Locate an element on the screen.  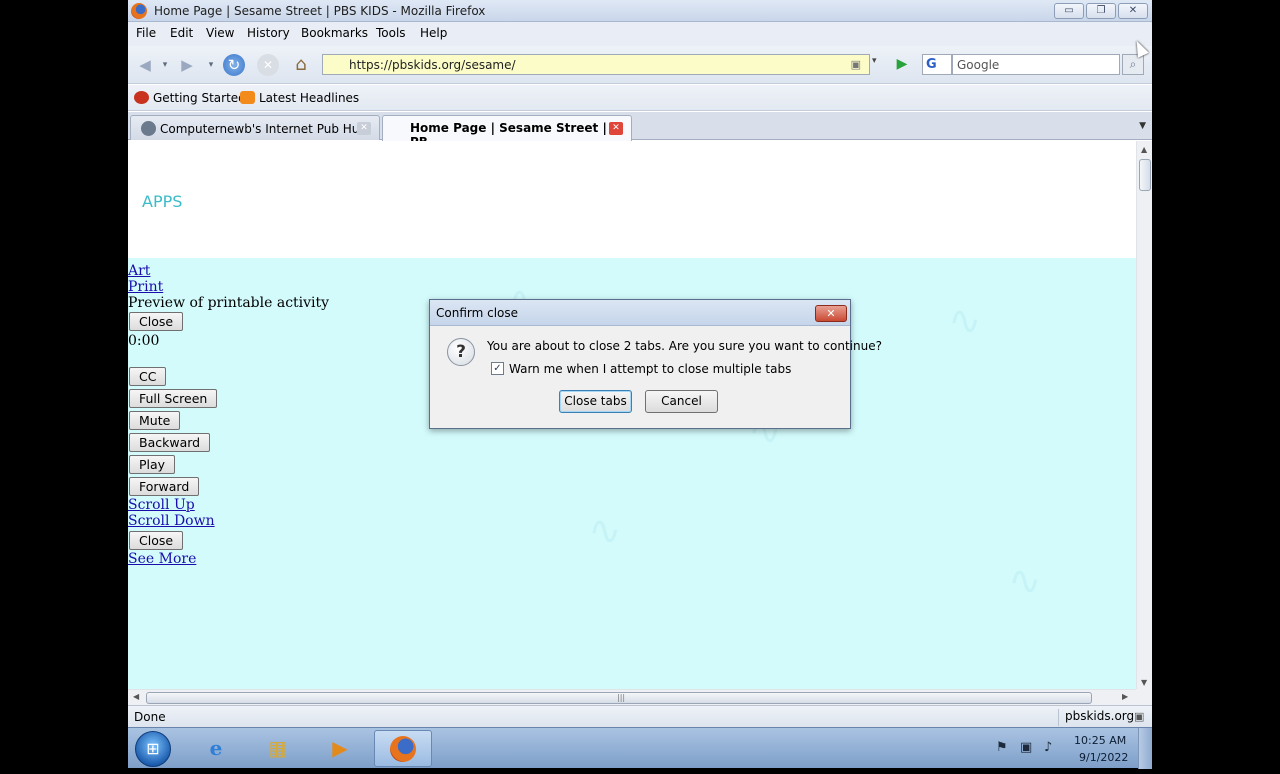
file-explorer-icon: ▦ is located at coordinates (278, 748).